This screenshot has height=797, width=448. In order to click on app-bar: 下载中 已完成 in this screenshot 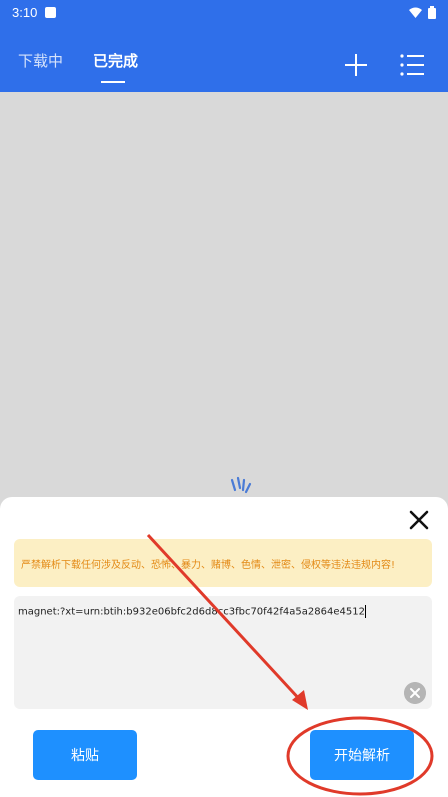, I will do `click(224, 58)`.